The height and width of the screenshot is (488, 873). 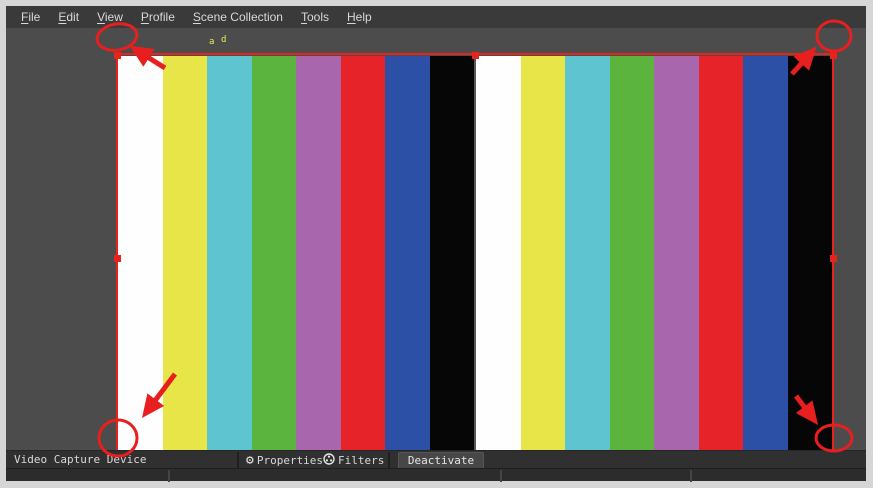 What do you see at coordinates (317, 17) in the screenshot?
I see `menu-tools-rest: ools` at bounding box center [317, 17].